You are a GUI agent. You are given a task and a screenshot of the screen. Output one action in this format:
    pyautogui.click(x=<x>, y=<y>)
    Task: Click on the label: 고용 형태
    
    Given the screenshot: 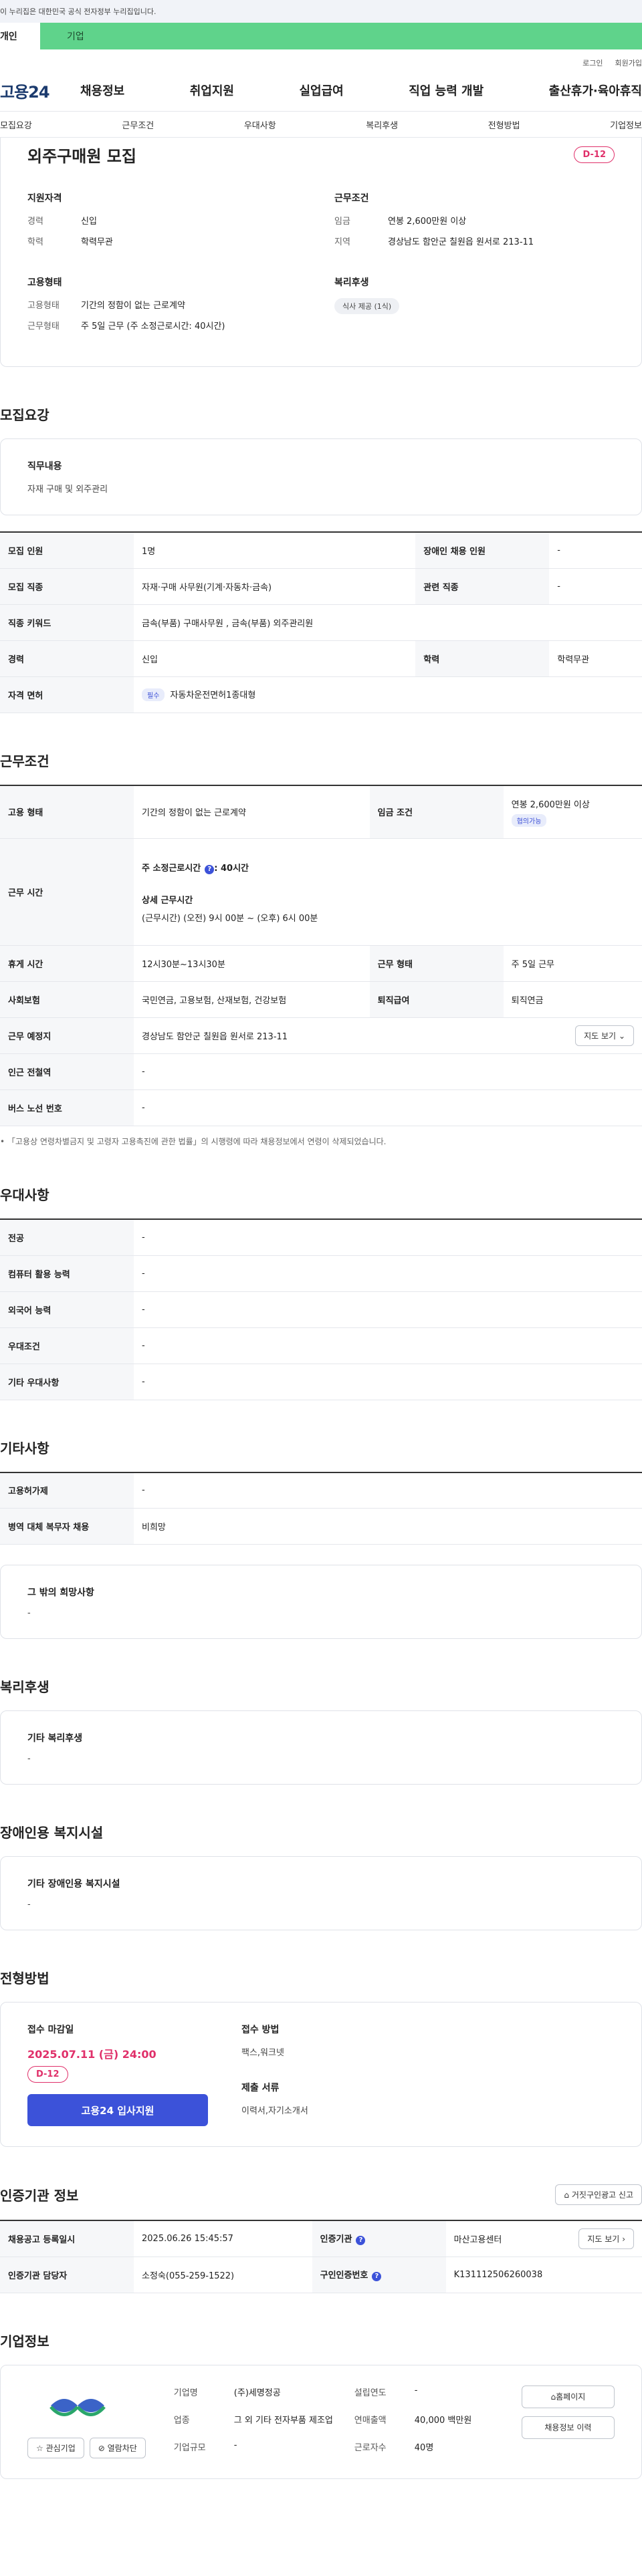 What is the action you would take?
    pyautogui.click(x=67, y=812)
    